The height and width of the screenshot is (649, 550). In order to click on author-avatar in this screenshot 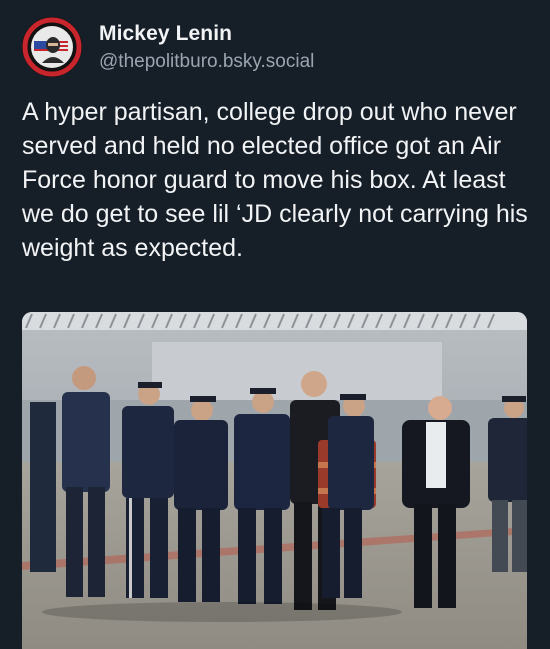, I will do `click(52, 47)`.